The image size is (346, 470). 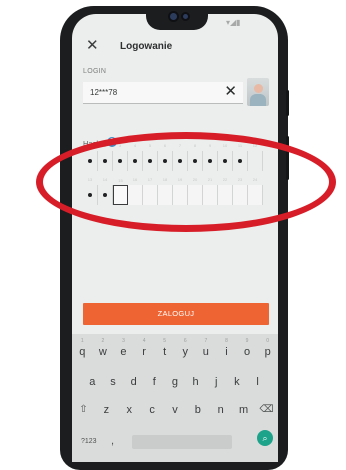 What do you see at coordinates (216, 382) in the screenshot?
I see `key: j` at bounding box center [216, 382].